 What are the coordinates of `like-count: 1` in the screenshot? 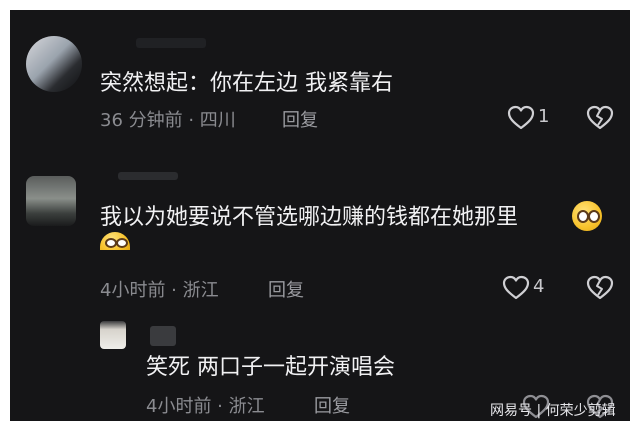 It's located at (544, 116).